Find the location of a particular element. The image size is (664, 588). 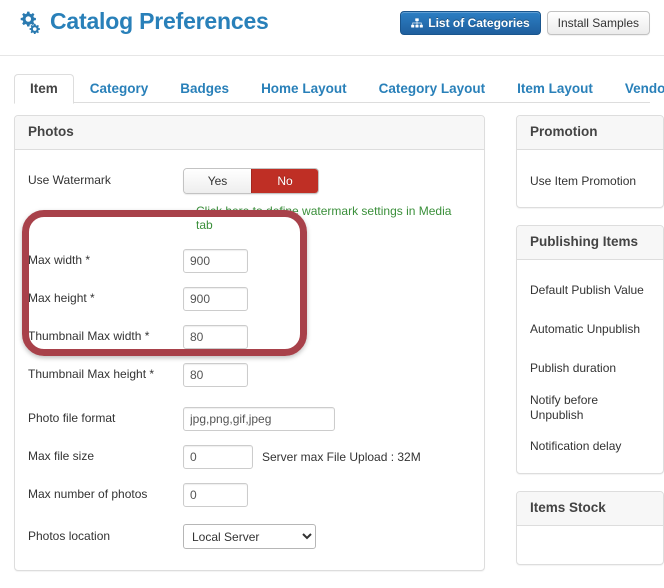

photos-panel-title: Photos is located at coordinates (51, 131).